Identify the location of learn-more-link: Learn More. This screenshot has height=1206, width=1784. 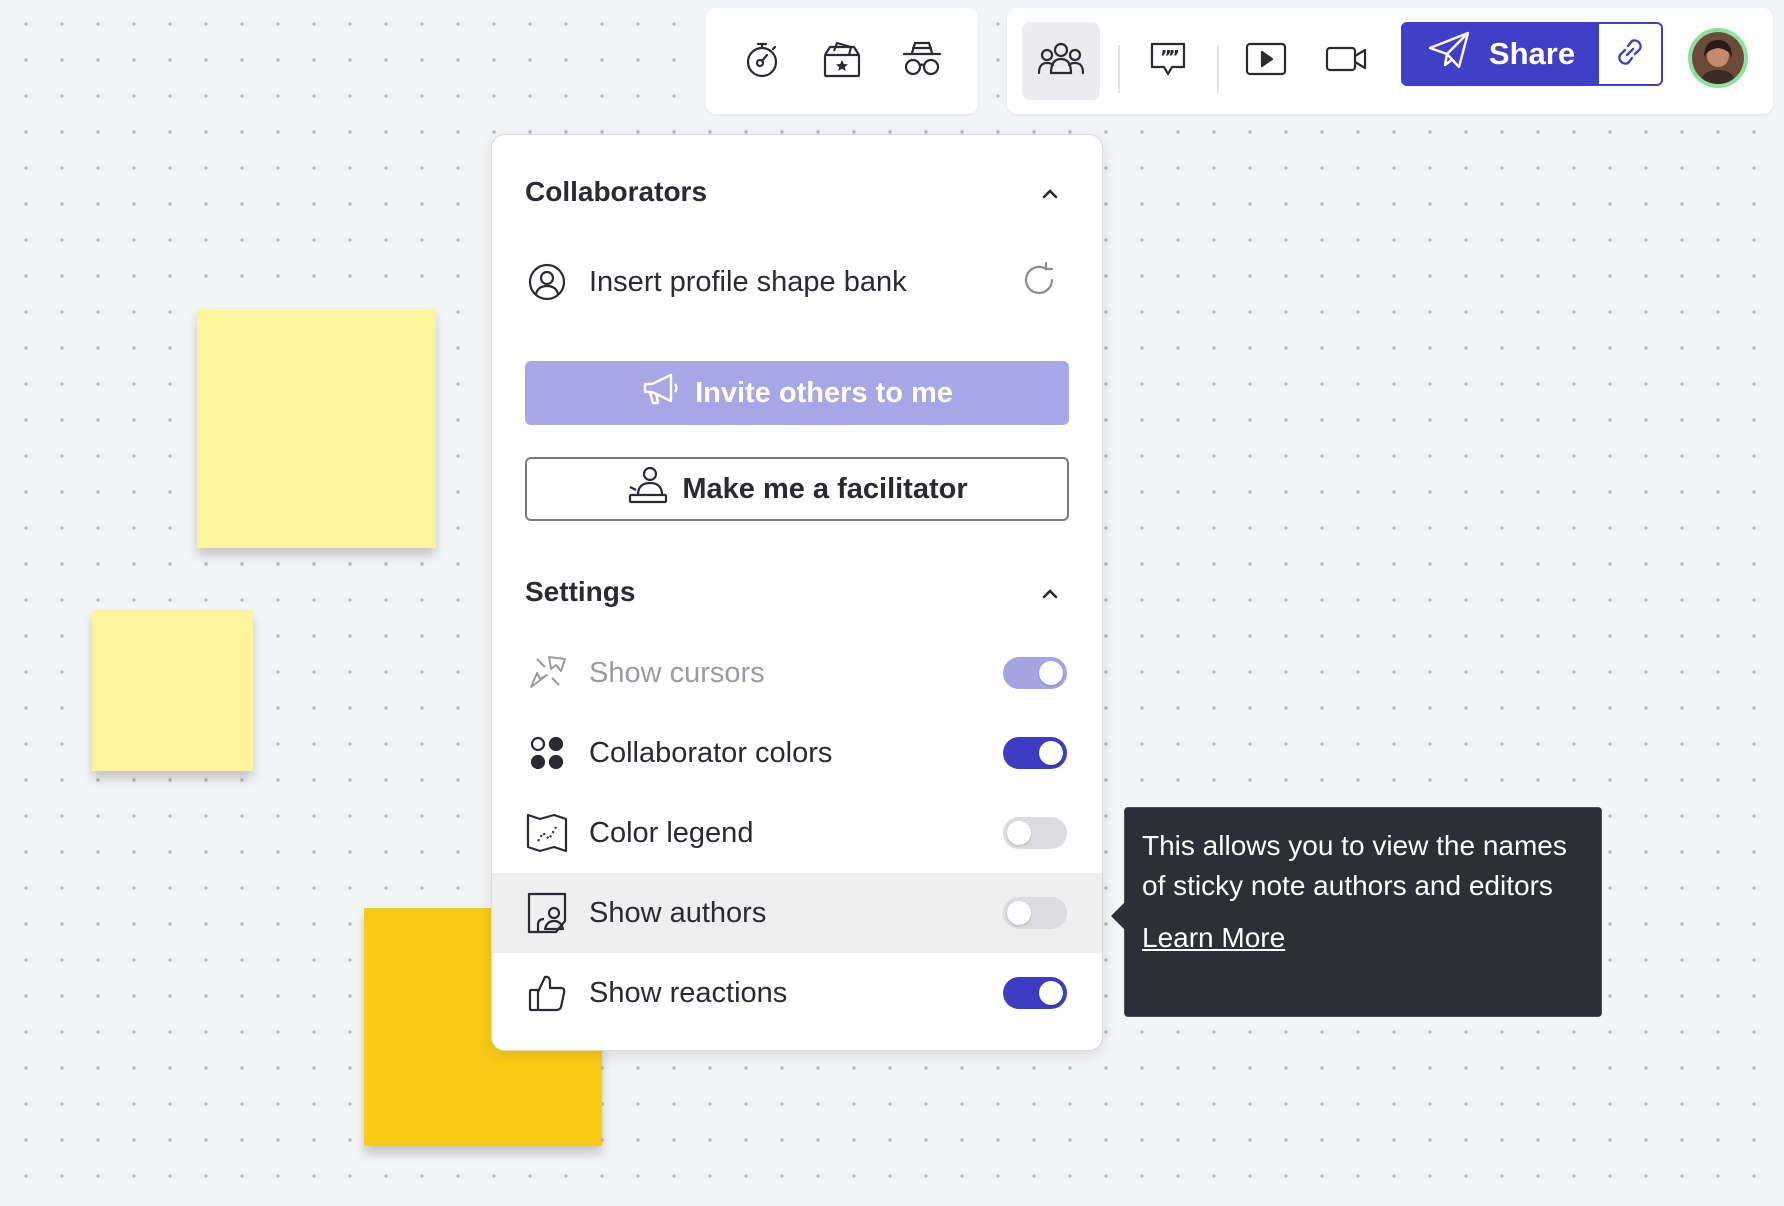
(1213, 938).